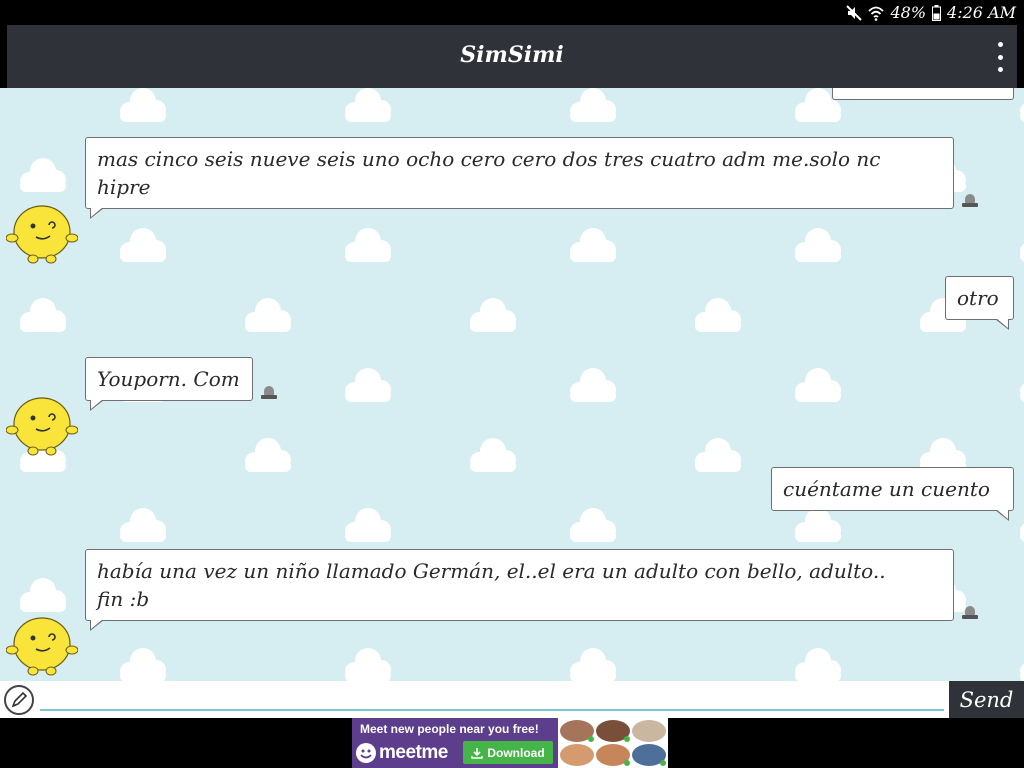 Image resolution: width=1024 pixels, height=768 pixels. I want to click on message-text: otro, so click(978, 298).